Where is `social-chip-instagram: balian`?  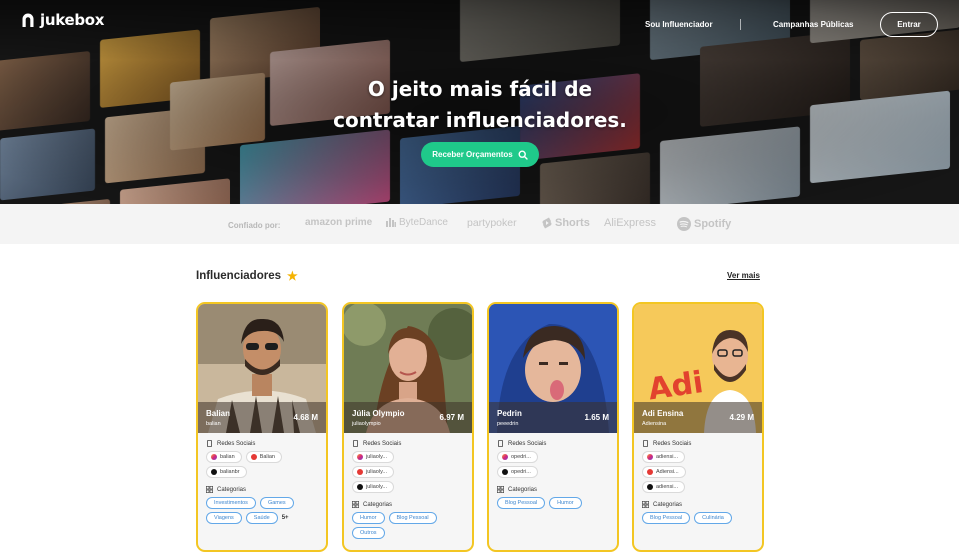 social-chip-instagram: balian is located at coordinates (224, 457).